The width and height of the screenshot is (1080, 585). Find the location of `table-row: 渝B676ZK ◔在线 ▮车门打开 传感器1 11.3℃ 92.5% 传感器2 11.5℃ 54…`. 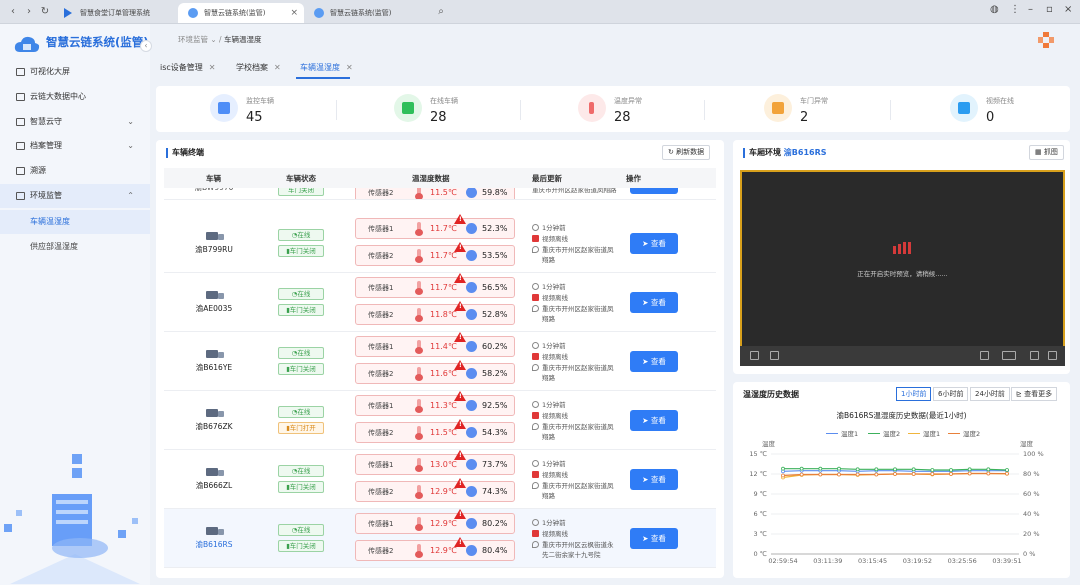

table-row: 渝B676ZK ◔在线 ▮车门打开 传感器1 11.3℃ 92.5% 传感器2 11.5℃ 54… is located at coordinates (440, 420).